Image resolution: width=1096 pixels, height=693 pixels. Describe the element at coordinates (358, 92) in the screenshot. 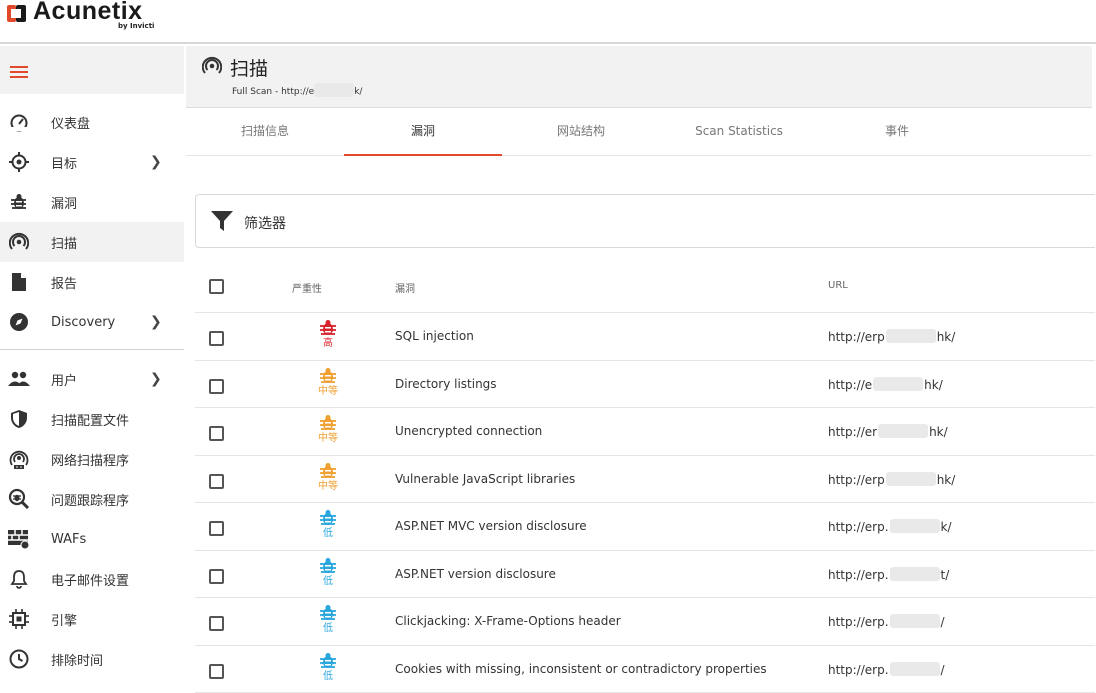

I see `scan-subtitle-suffix: k/` at that location.